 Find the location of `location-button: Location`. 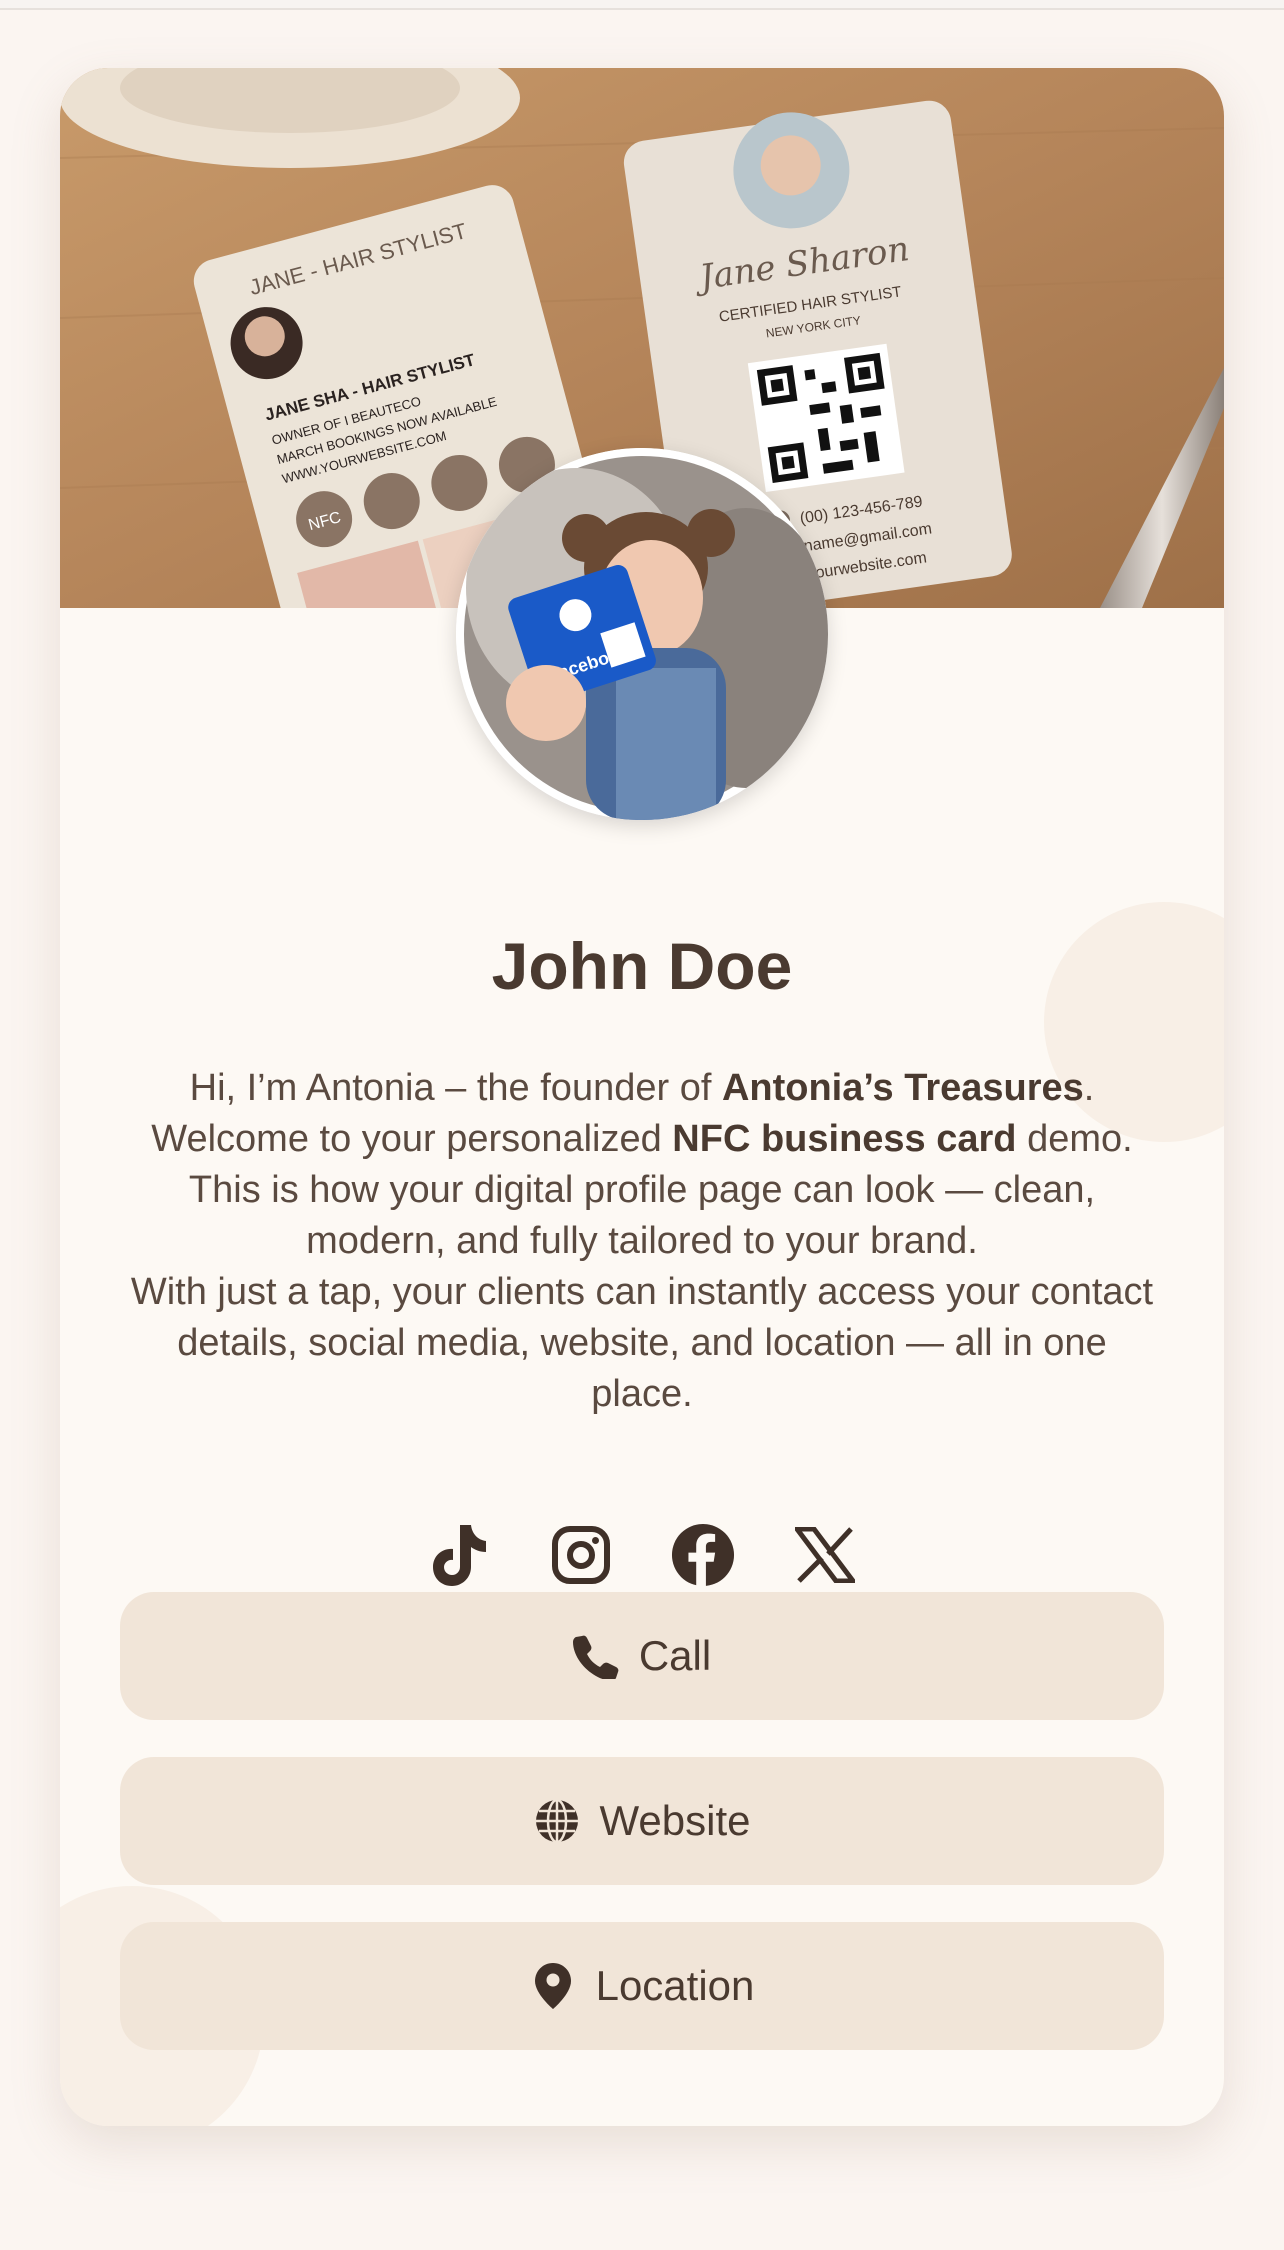

location-button: Location is located at coordinates (642, 1986).